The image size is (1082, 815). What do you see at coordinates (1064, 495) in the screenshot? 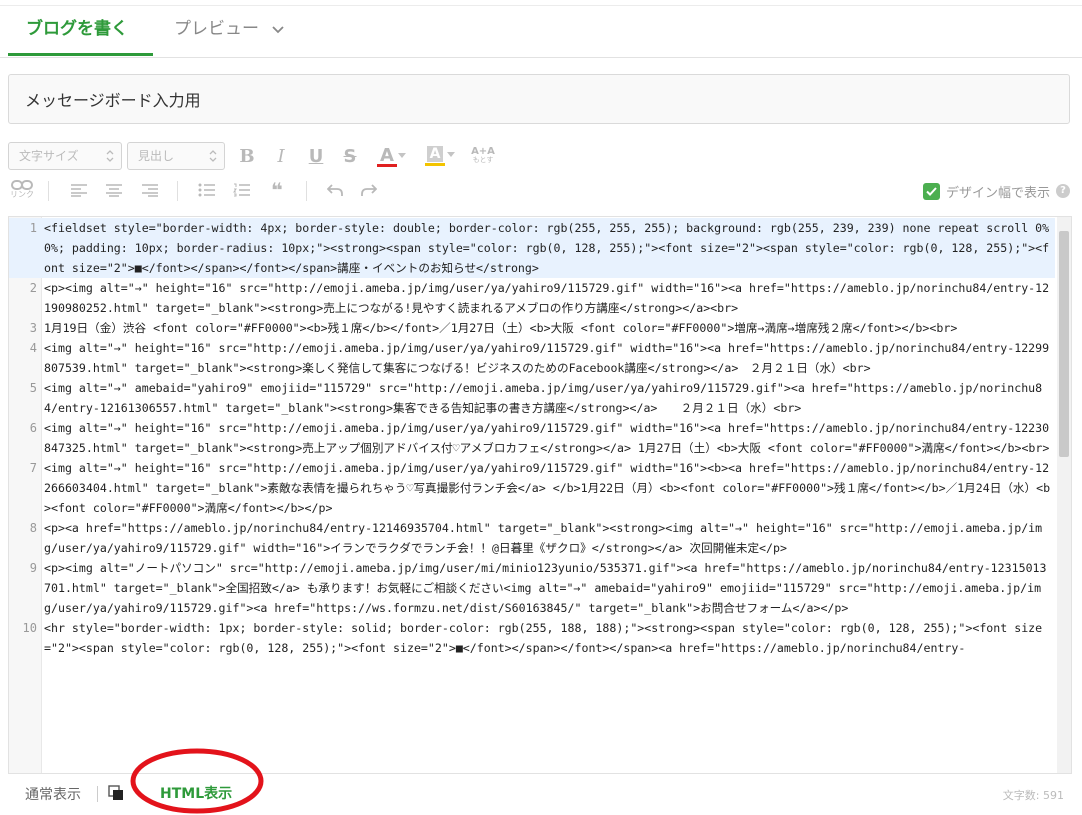
I see `editor-scrollbar` at bounding box center [1064, 495].